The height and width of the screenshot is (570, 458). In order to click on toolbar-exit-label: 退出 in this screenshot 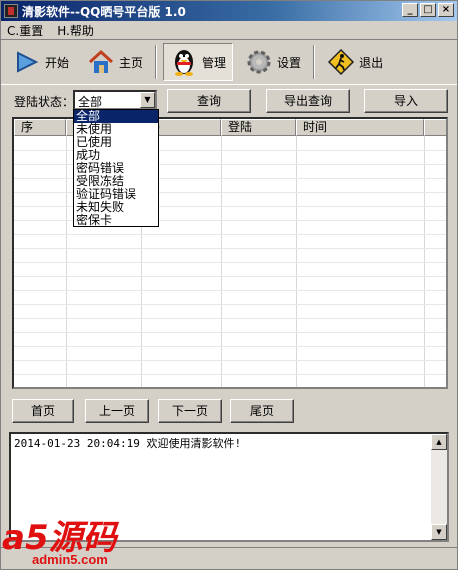, I will do `click(371, 62)`.